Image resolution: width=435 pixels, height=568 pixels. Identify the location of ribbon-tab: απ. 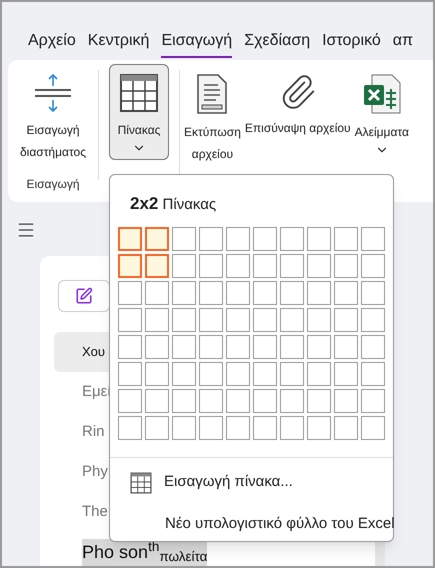
(403, 43).